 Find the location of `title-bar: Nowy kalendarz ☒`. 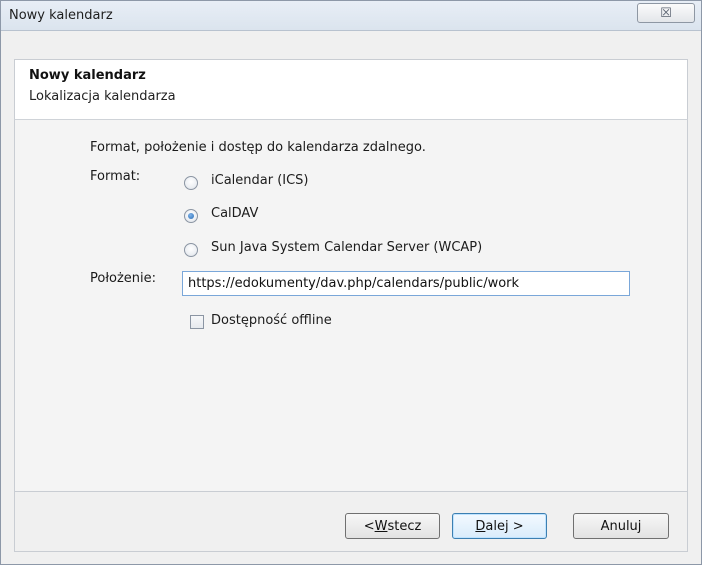

title-bar: Nowy kalendarz ☒ is located at coordinates (351, 16).